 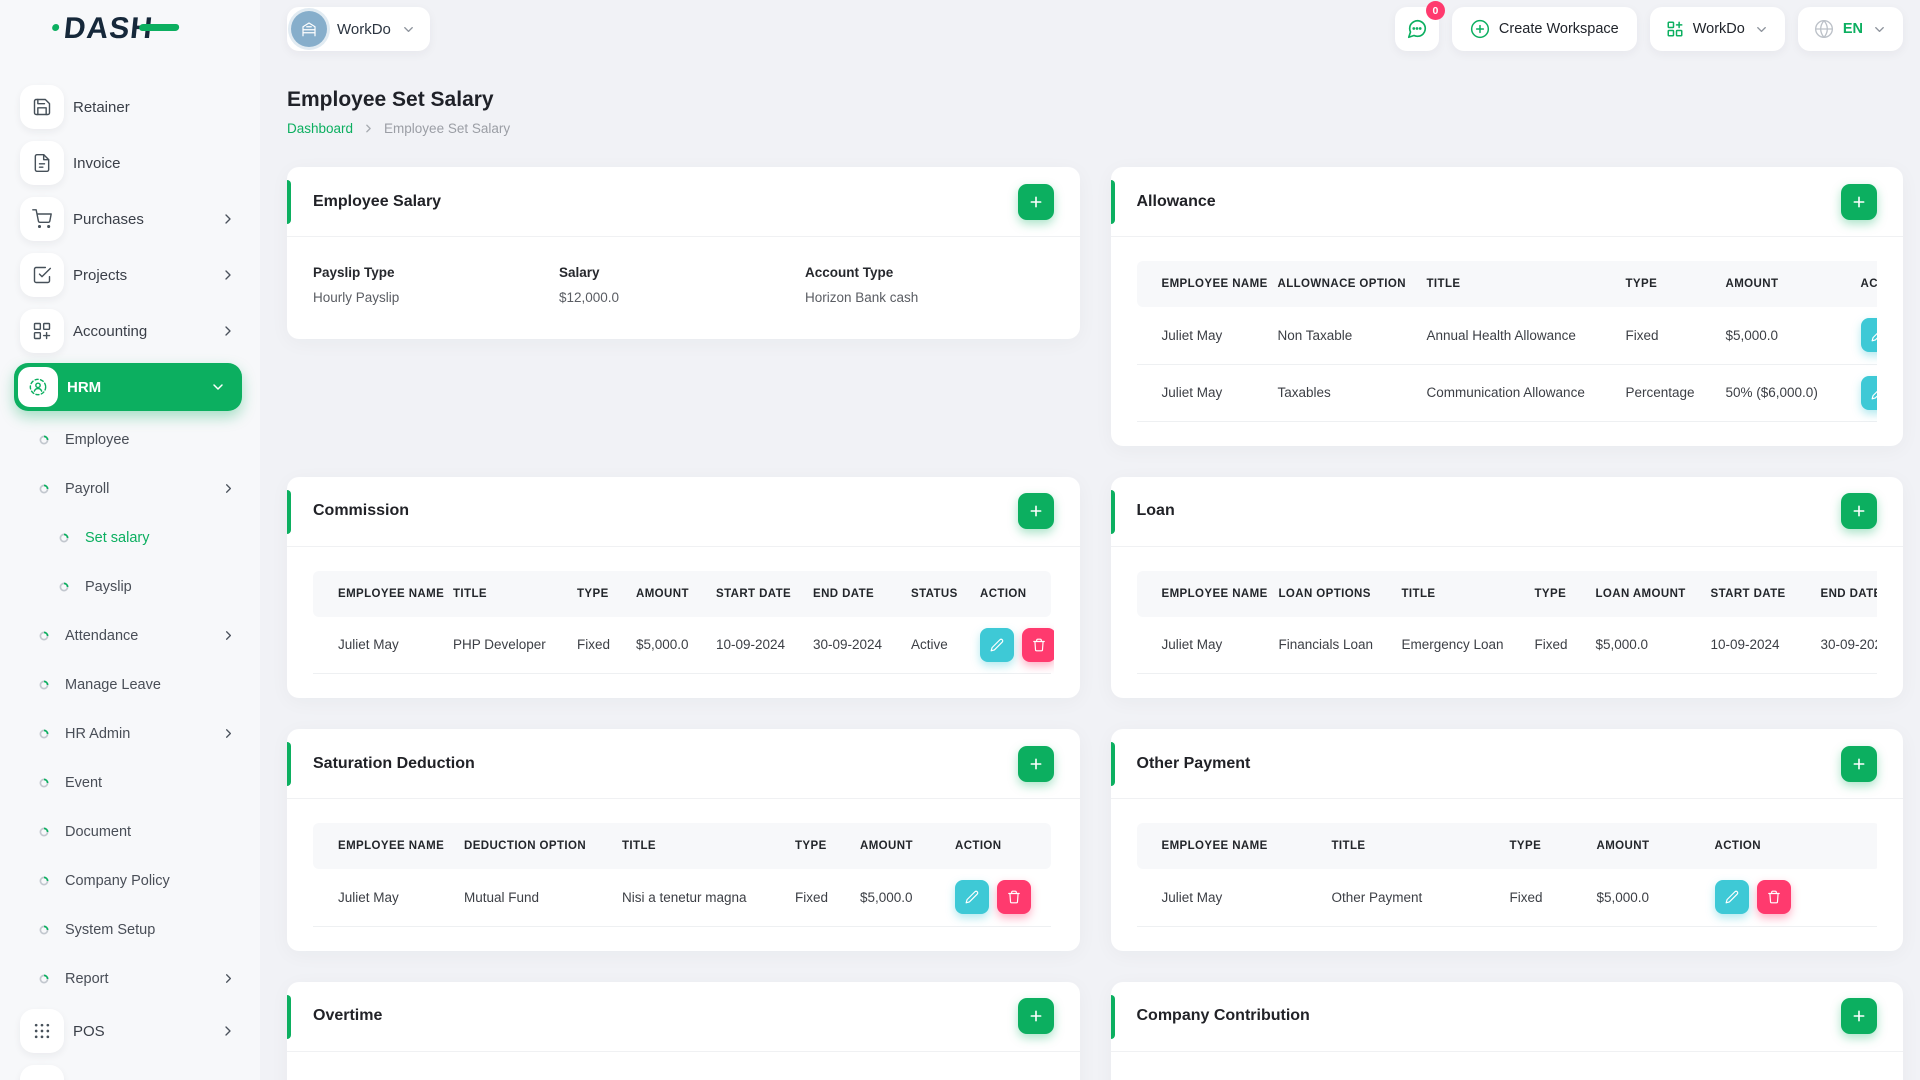 What do you see at coordinates (1859, 1016) in the screenshot?
I see `add-company-contribution-button` at bounding box center [1859, 1016].